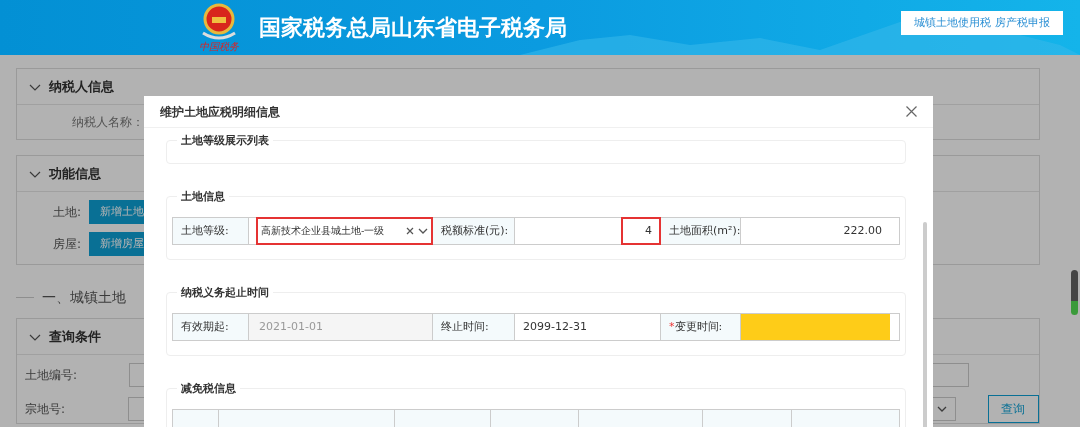 This screenshot has height=427, width=1080. What do you see at coordinates (75, 336) in the screenshot?
I see `section-title: 查询条件` at bounding box center [75, 336].